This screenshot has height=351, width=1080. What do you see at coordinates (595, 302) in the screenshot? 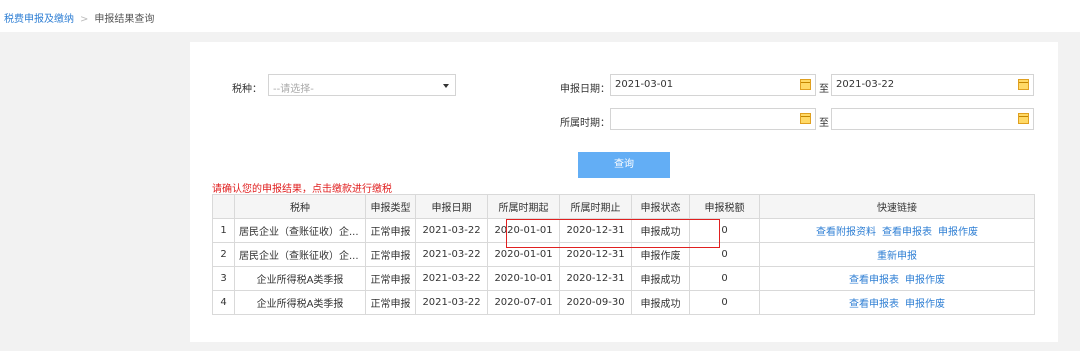
I see `period-to-cell: 2020-09-30` at bounding box center [595, 302].